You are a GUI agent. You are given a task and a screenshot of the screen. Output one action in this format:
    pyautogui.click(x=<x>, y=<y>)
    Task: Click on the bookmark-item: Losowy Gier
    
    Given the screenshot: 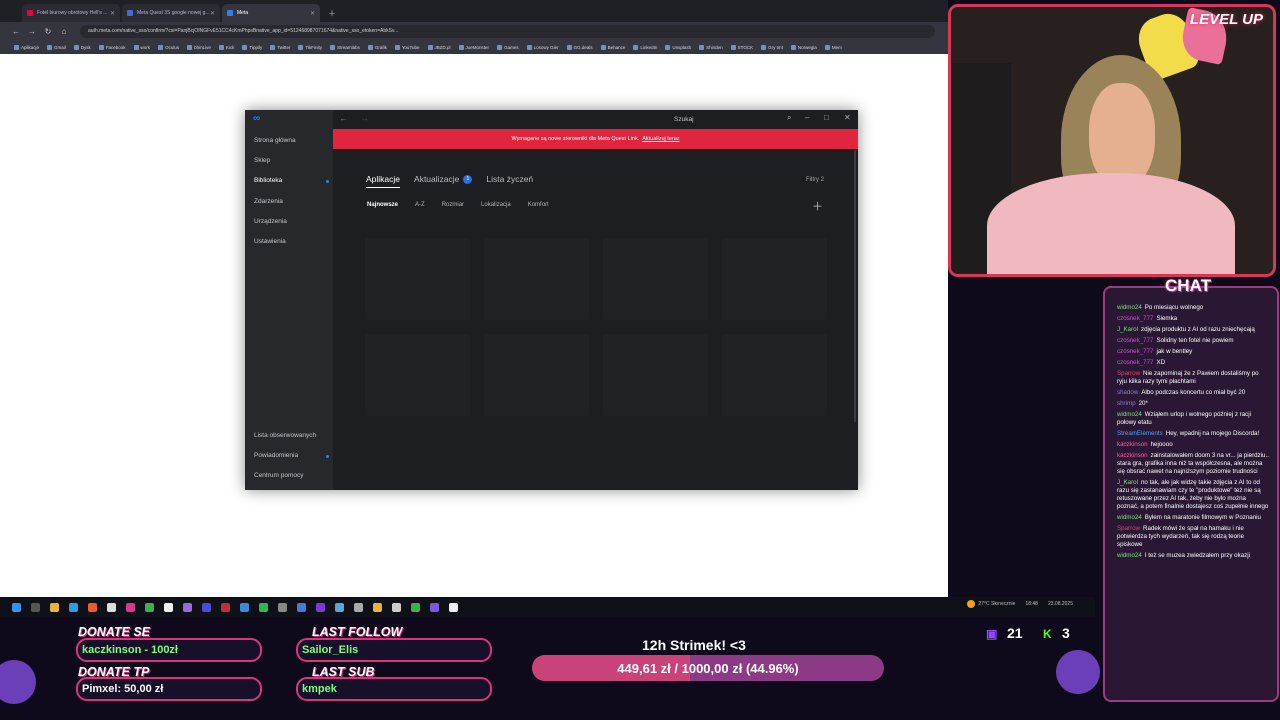 What is the action you would take?
    pyautogui.click(x=542, y=47)
    